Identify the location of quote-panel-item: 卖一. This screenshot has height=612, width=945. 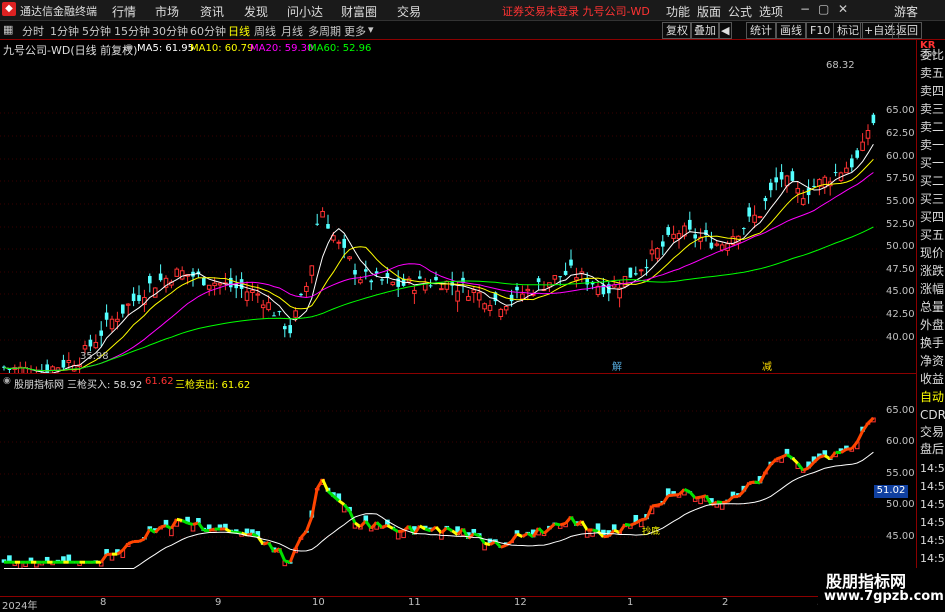
(932, 145).